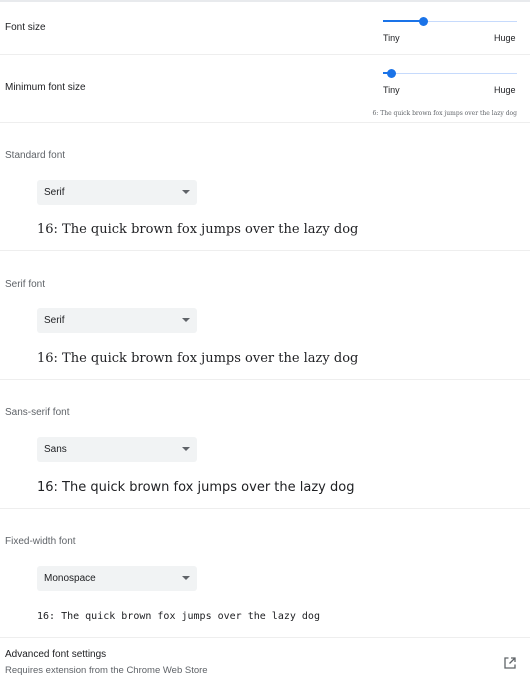 Image resolution: width=530 pixels, height=692 pixels. Describe the element at coordinates (117, 449) in the screenshot. I see `sans-serif-font-select: Sans` at that location.